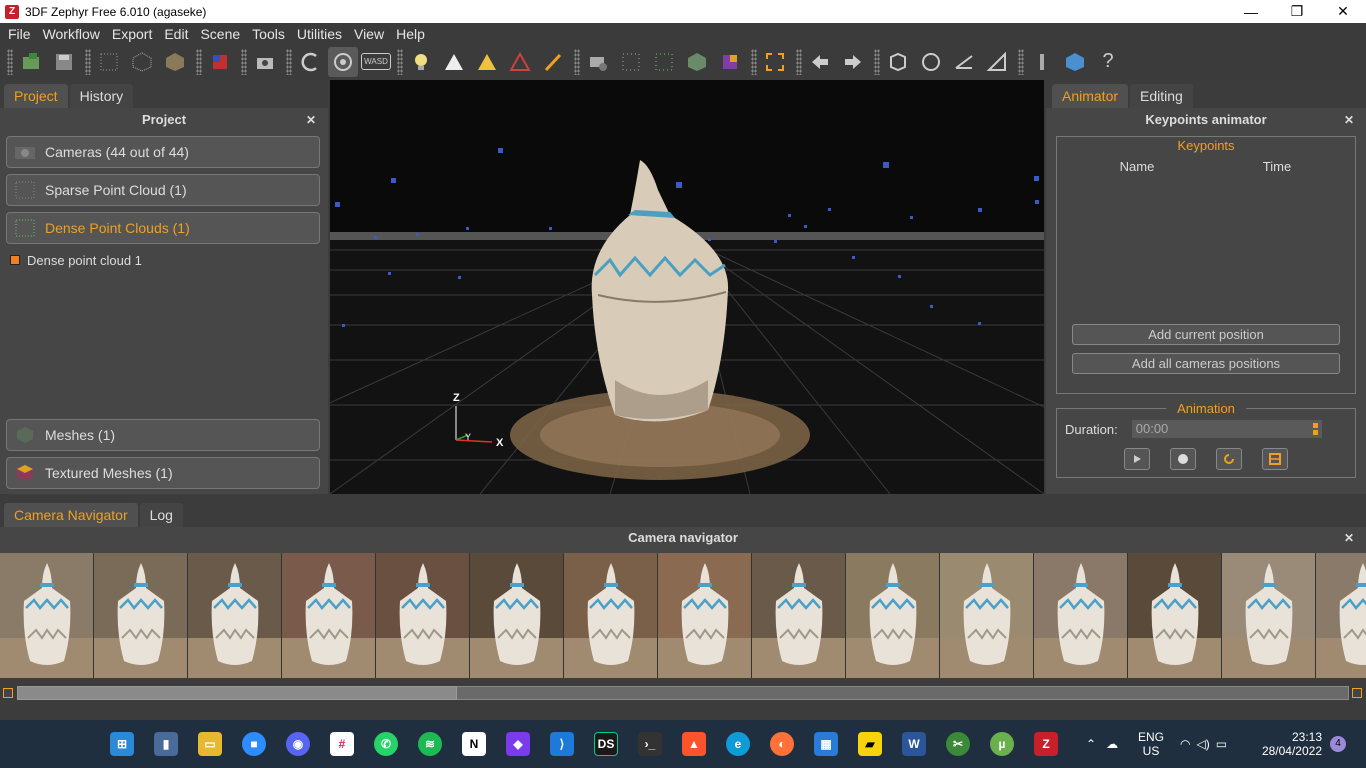  I want to click on cameras-button: Cameras (44 out of 44), so click(163, 152).